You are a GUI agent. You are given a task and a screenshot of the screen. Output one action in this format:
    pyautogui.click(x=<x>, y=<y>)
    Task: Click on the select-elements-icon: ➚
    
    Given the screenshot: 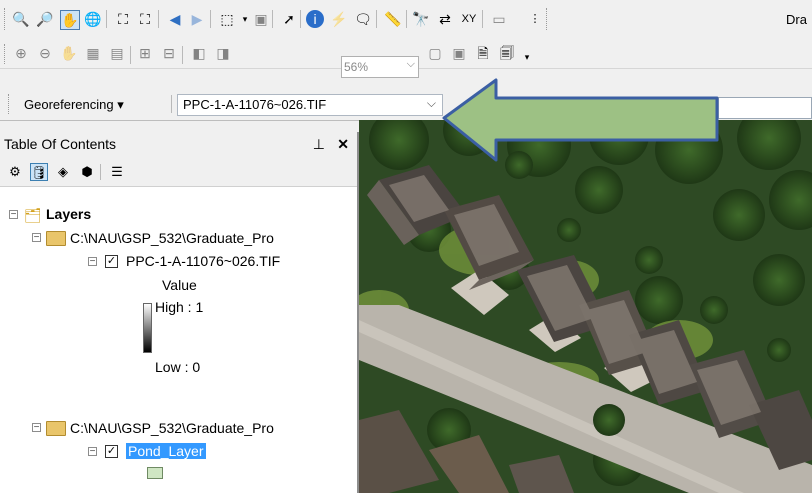 What is the action you would take?
    pyautogui.click(x=289, y=19)
    